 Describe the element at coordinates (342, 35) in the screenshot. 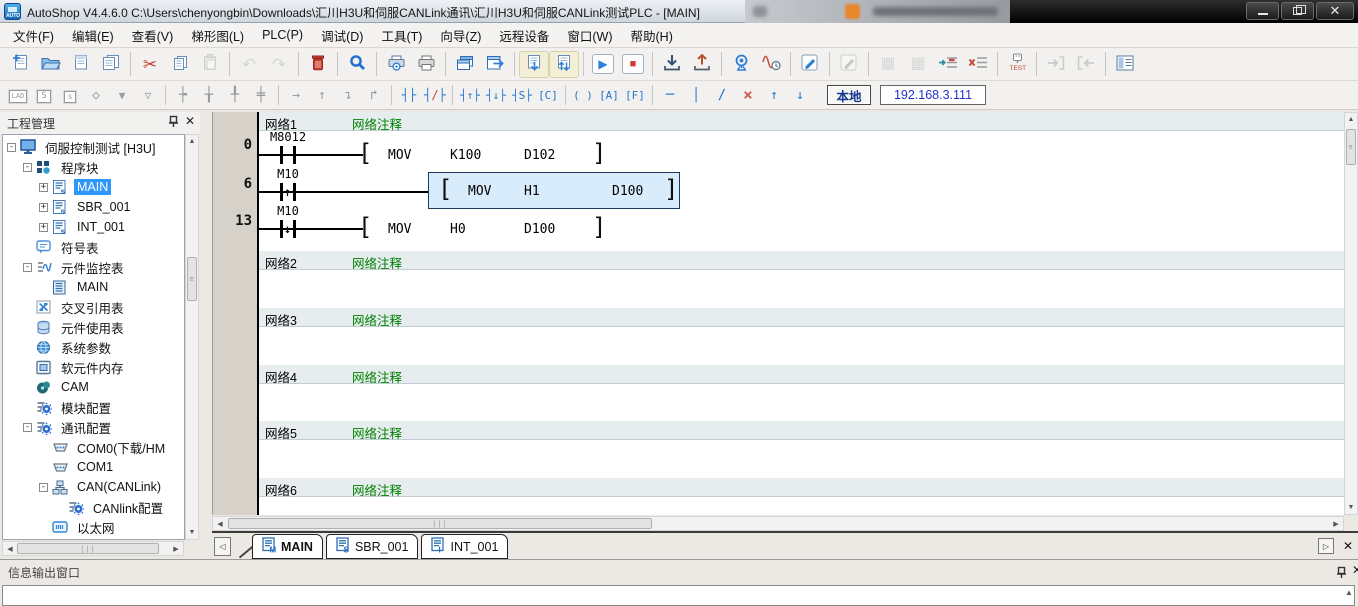

I see `menu-item: 调试(D)` at that location.